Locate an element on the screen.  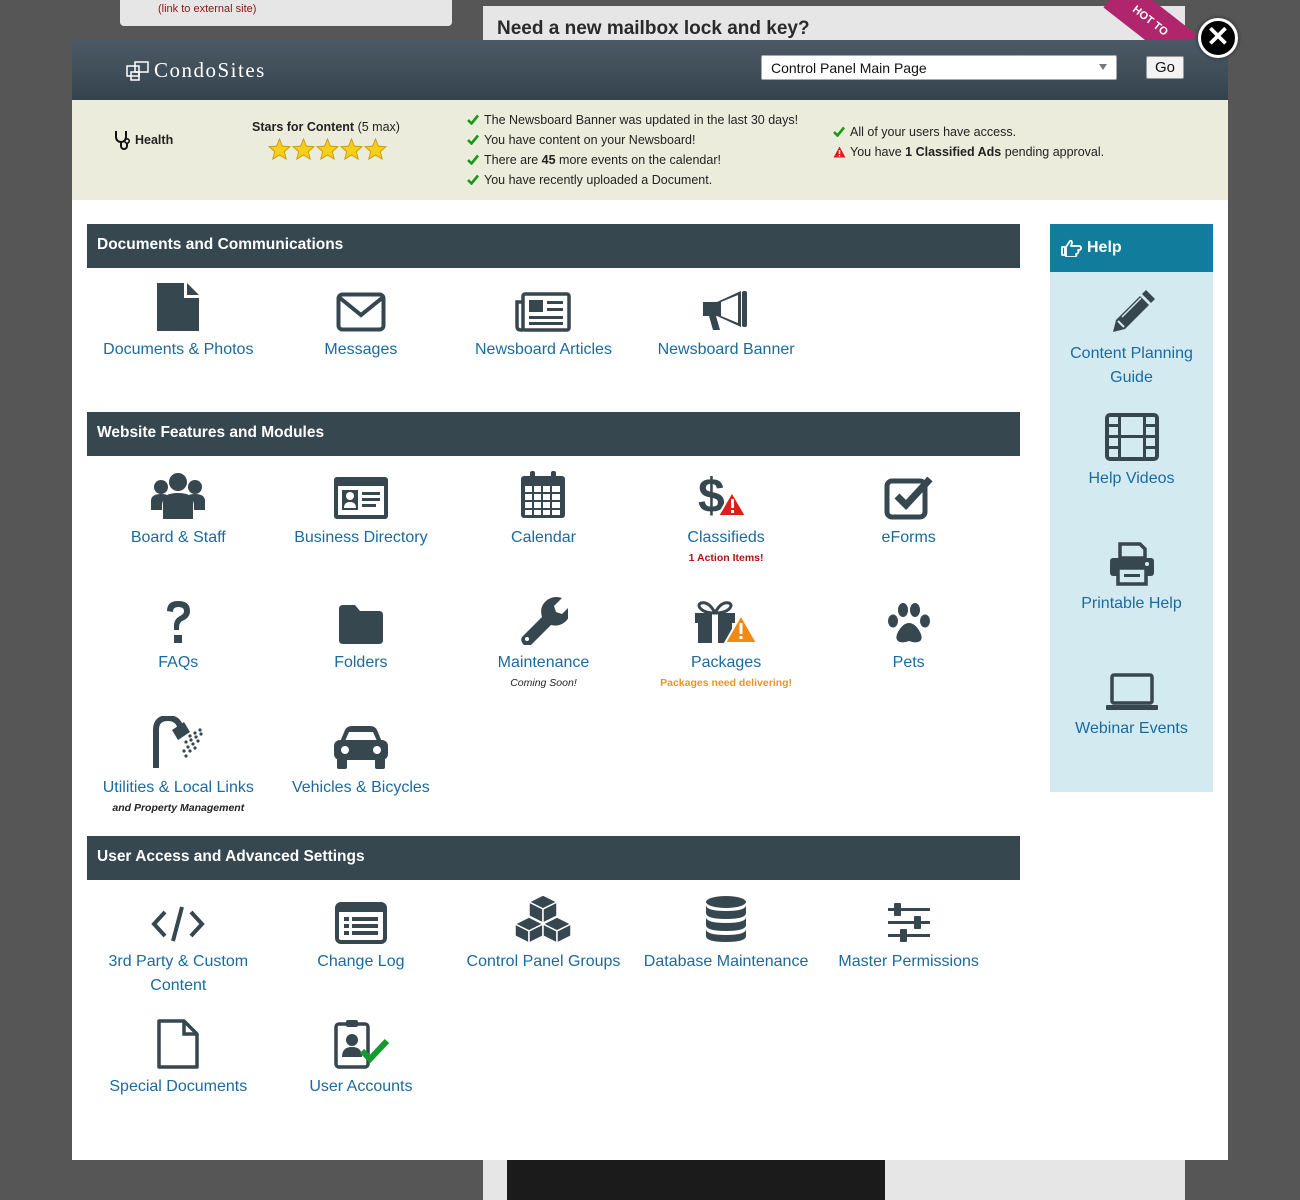
hand-pointer-icon is located at coordinates (1071, 248).